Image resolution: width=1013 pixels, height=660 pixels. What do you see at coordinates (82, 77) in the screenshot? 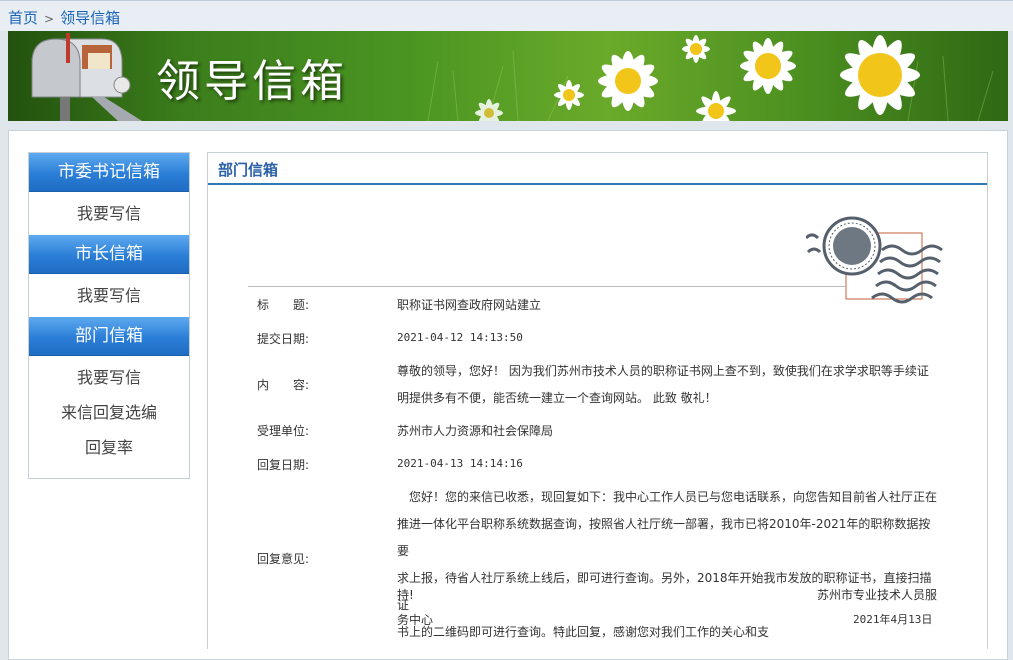
I see `mailbox-icon` at bounding box center [82, 77].